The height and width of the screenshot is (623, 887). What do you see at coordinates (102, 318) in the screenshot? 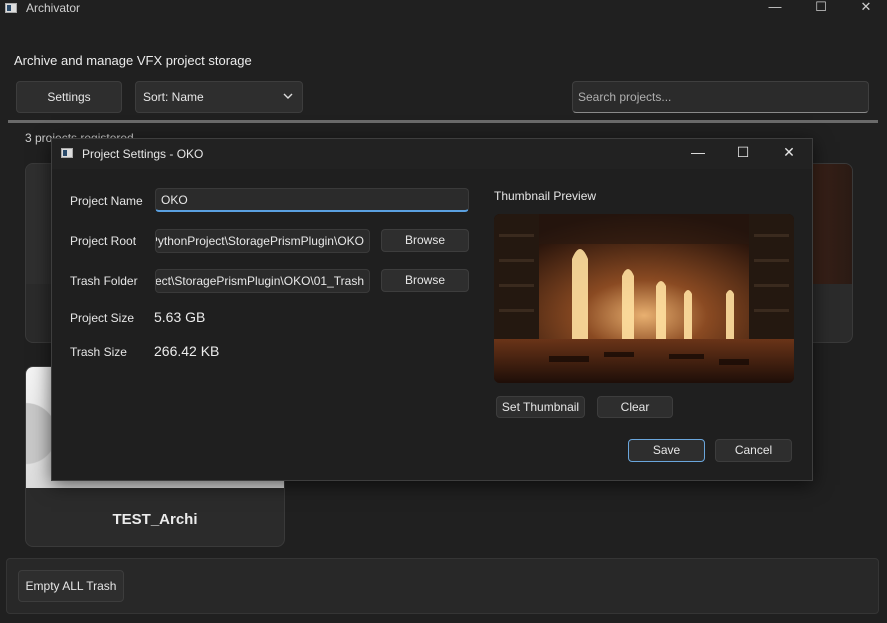
I see `project-size-label: Project Size` at bounding box center [102, 318].